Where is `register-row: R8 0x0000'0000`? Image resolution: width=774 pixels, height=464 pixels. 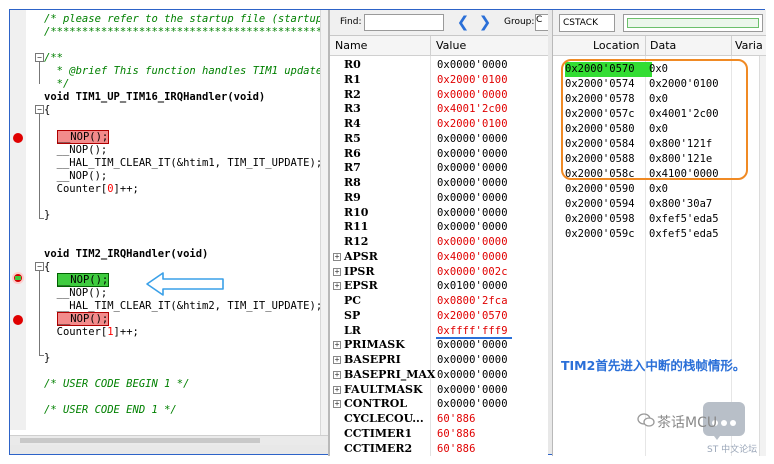 register-row: R8 0x0000'0000 is located at coordinates (439, 183).